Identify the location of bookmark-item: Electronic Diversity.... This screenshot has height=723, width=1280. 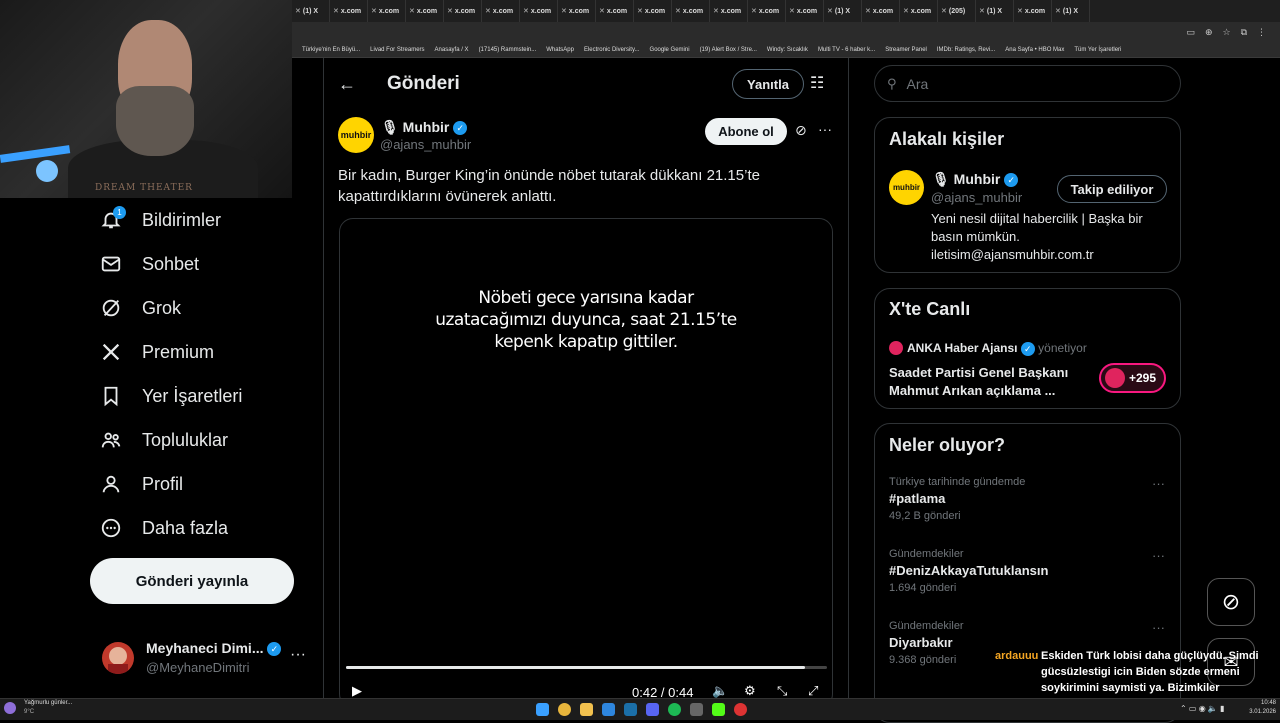
(612, 50).